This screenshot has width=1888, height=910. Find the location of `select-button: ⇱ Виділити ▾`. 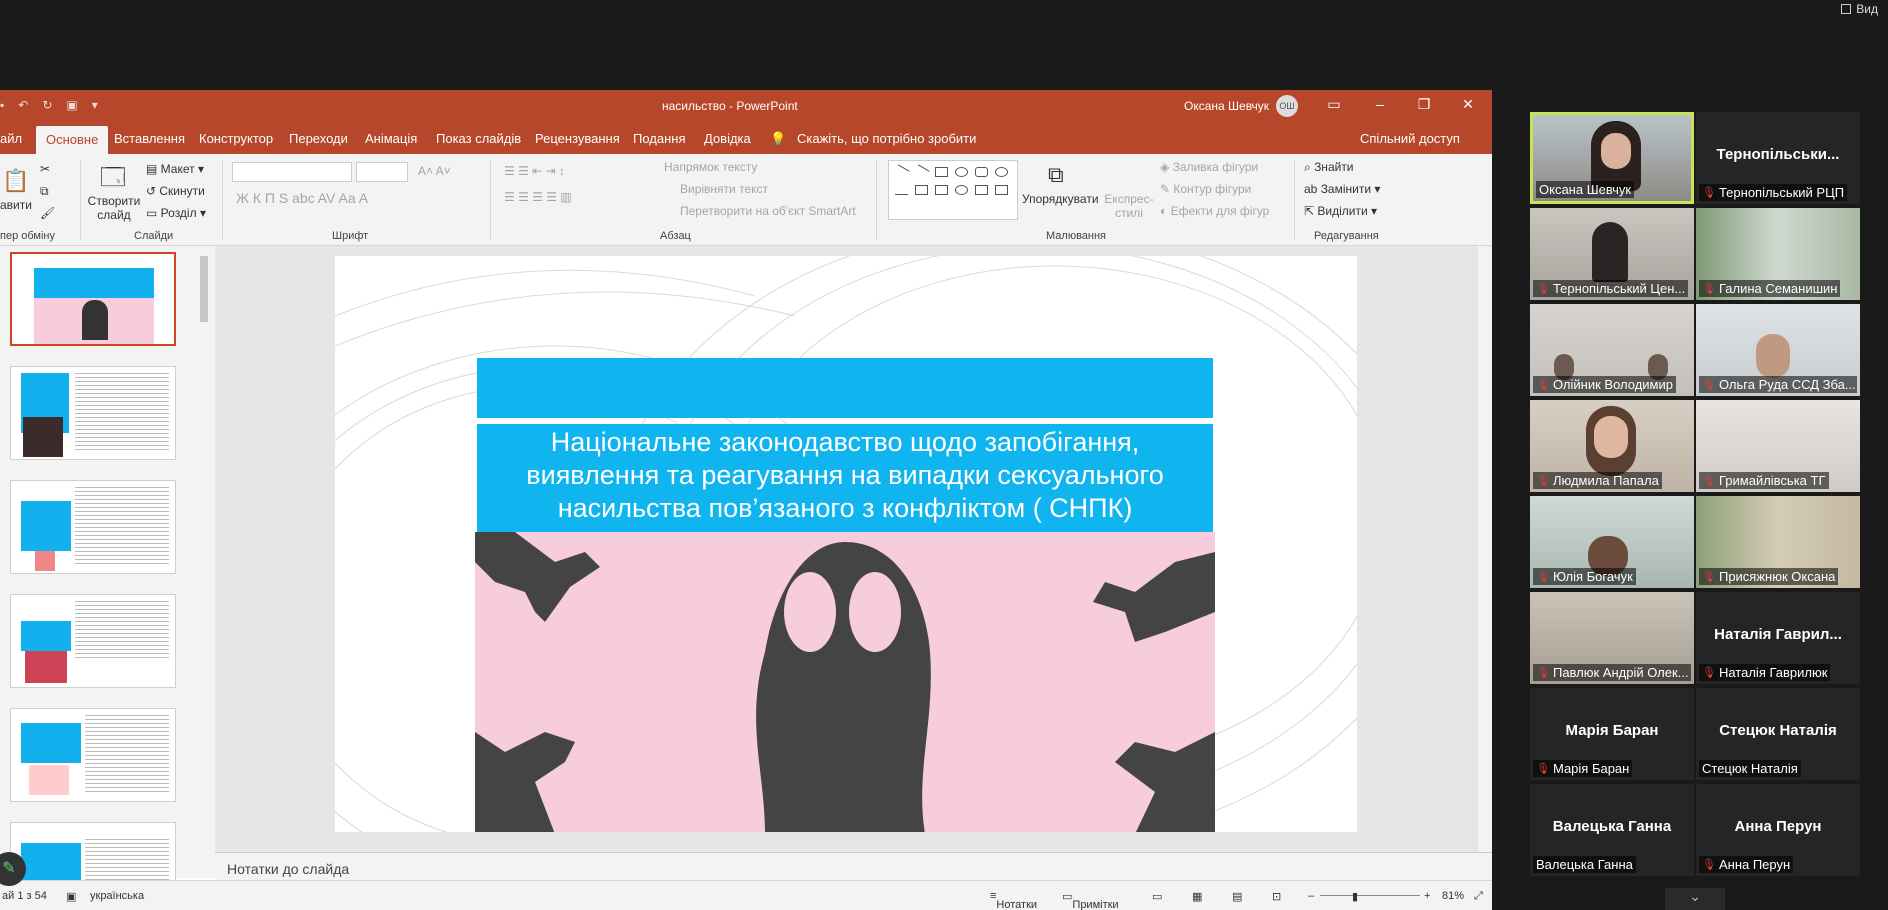

select-button: ⇱ Виділити ▾ is located at coordinates (1340, 211).